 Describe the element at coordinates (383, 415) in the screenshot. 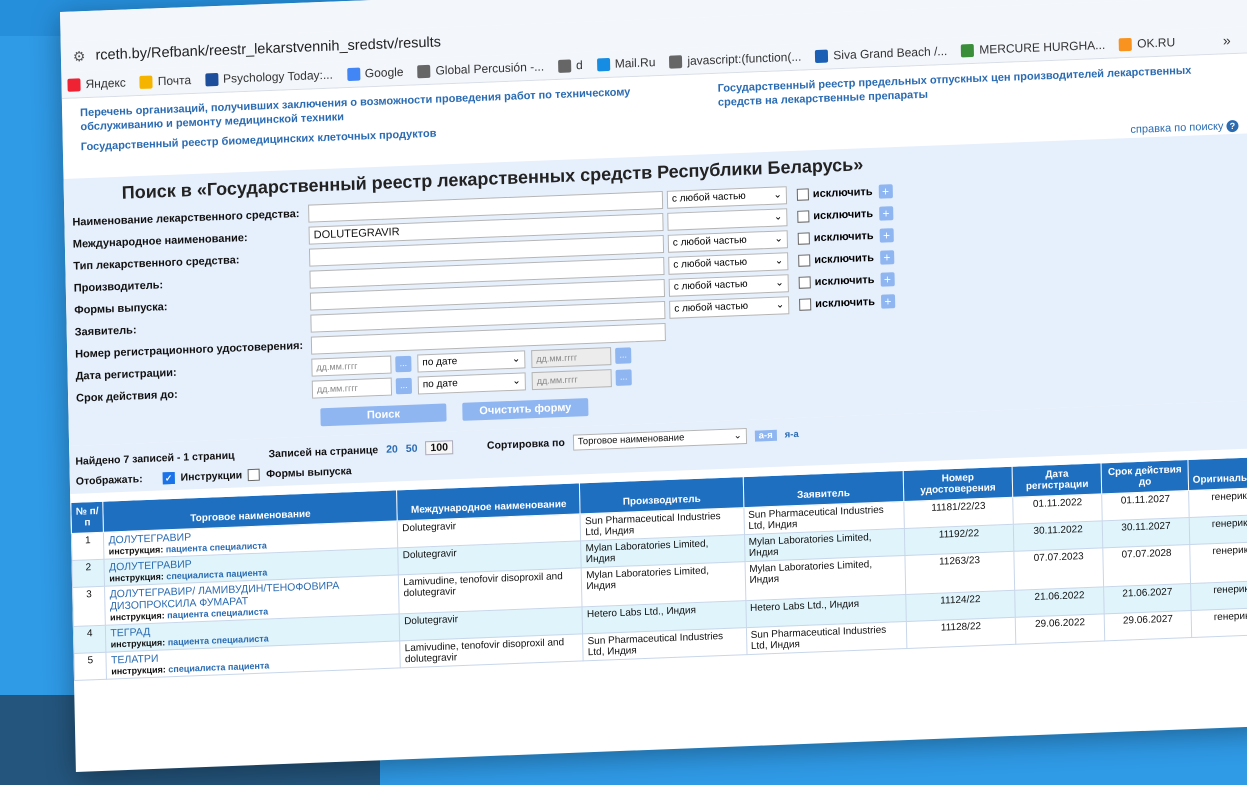

I see `search-button: Поиск` at that location.